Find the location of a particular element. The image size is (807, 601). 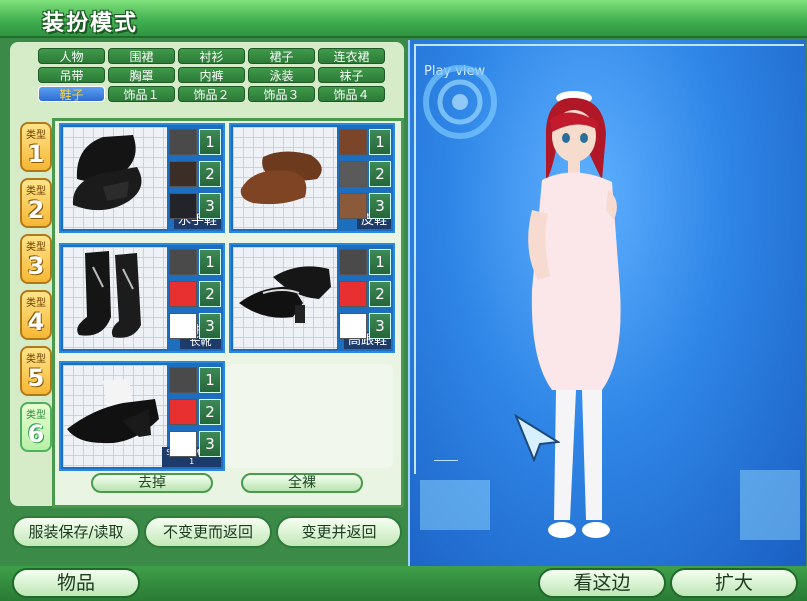

type-number: 5 is located at coordinates (36, 378).